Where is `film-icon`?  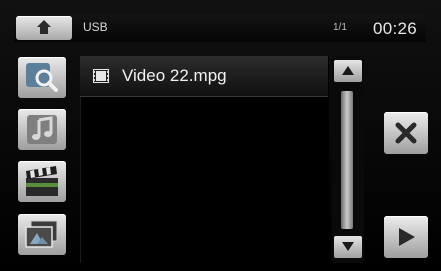 film-icon is located at coordinates (101, 76).